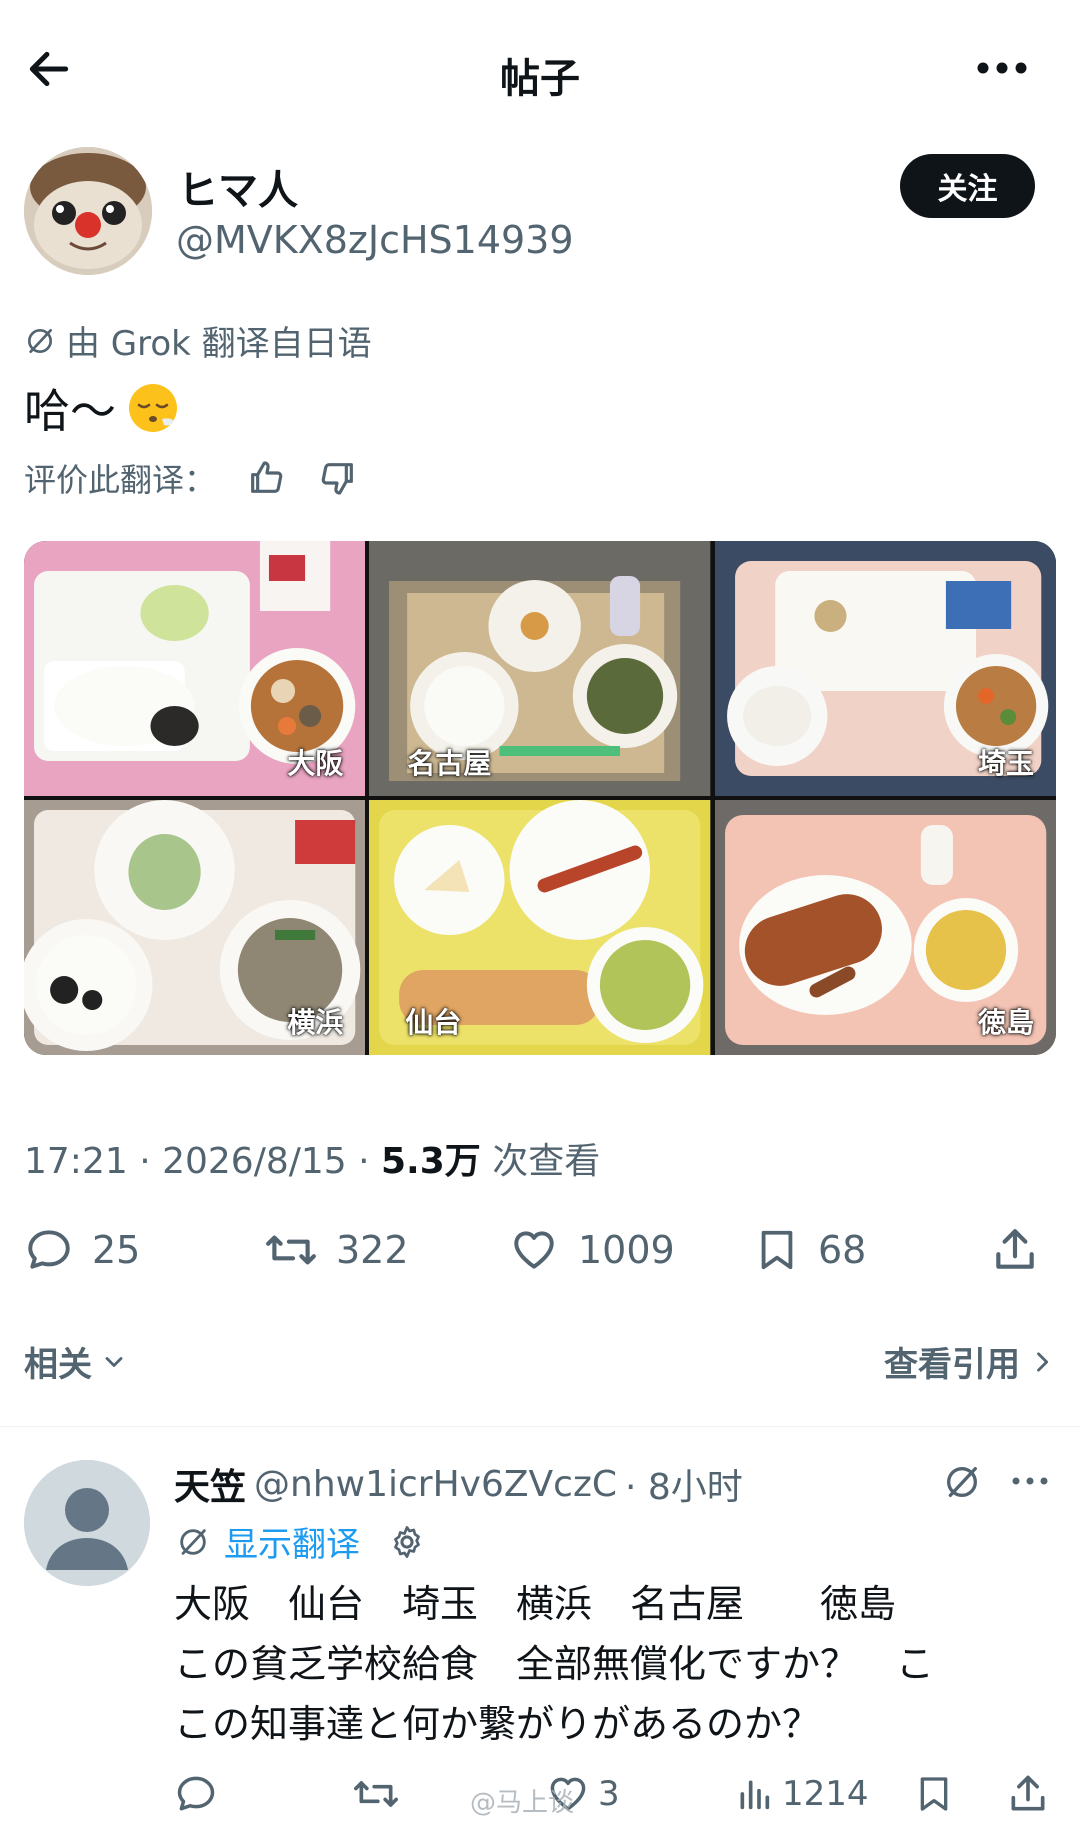 The image size is (1080, 1833). What do you see at coordinates (433, 1022) in the screenshot?
I see `photo-label: 仙台` at bounding box center [433, 1022].